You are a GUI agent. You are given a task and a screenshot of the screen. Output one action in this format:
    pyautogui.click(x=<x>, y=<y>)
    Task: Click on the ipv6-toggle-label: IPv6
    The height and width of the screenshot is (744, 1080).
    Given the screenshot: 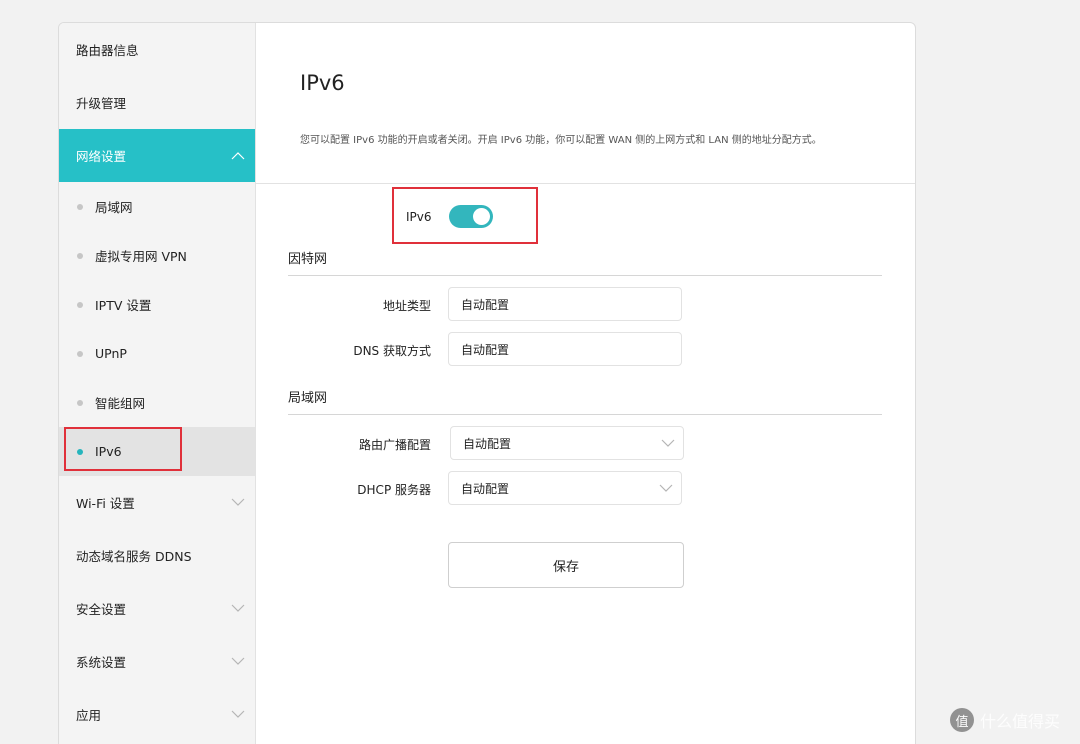 What is the action you would take?
    pyautogui.click(x=419, y=216)
    